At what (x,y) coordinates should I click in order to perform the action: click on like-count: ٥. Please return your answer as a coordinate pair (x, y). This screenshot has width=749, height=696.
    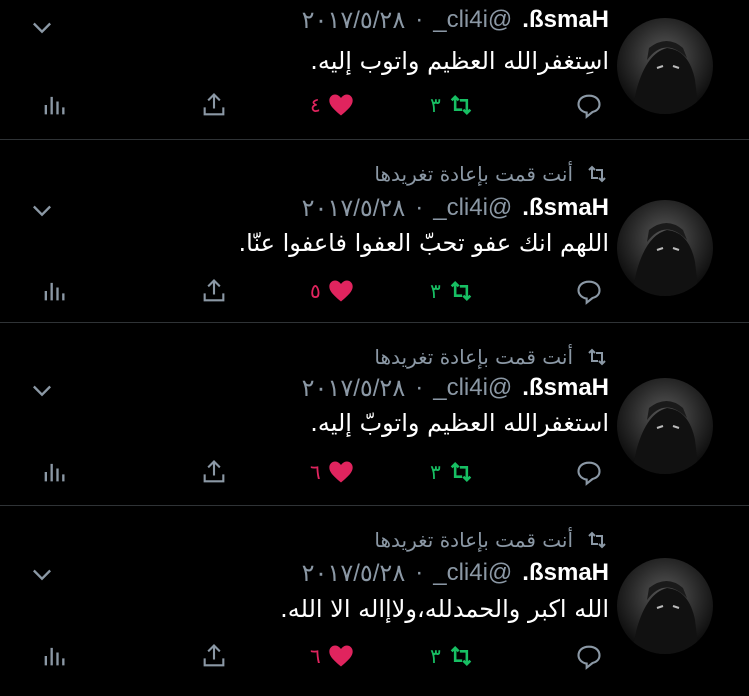
    Looking at the image, I should click on (315, 291).